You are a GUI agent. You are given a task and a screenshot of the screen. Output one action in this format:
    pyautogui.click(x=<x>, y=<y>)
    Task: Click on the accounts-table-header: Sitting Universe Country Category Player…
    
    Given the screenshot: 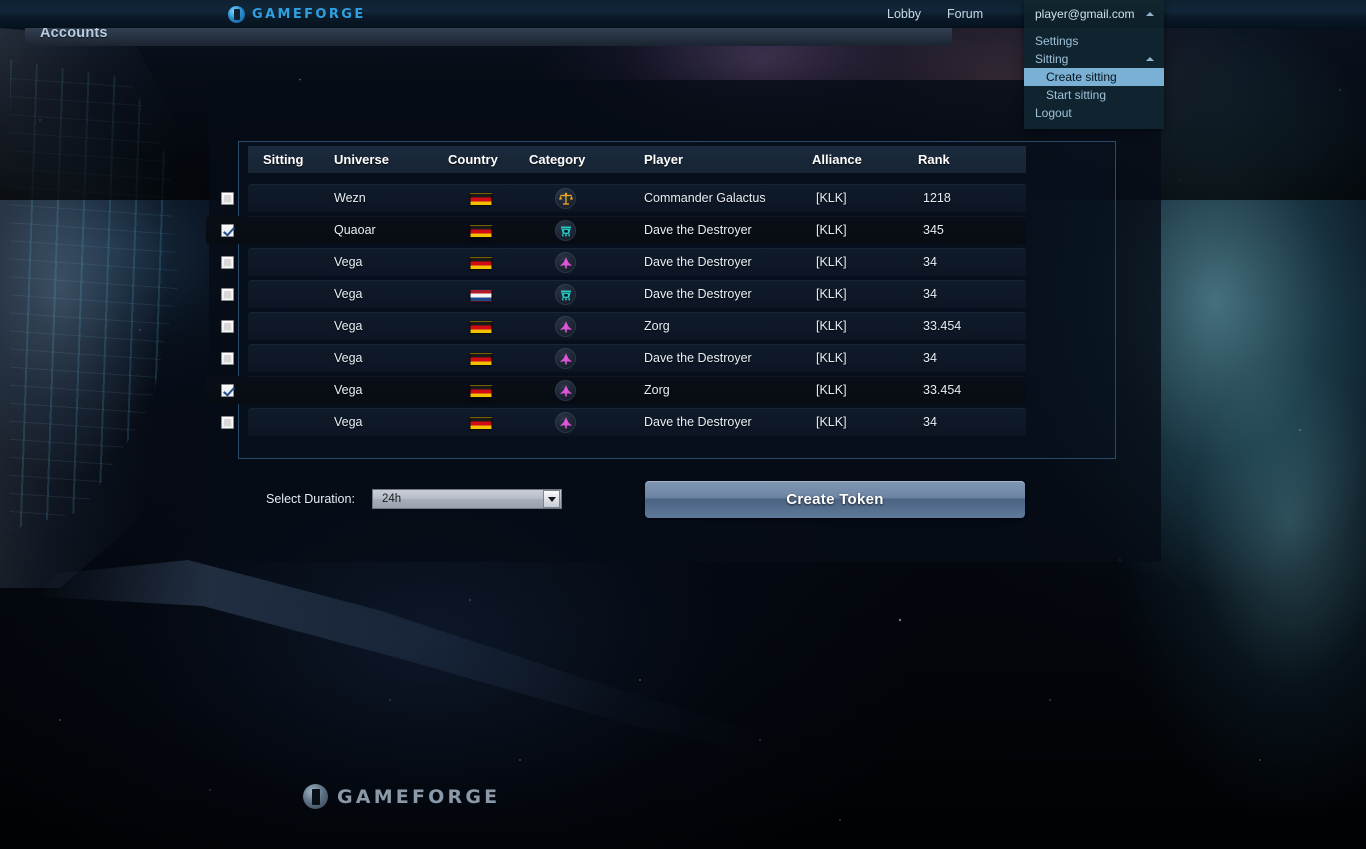 What is the action you would take?
    pyautogui.click(x=637, y=159)
    